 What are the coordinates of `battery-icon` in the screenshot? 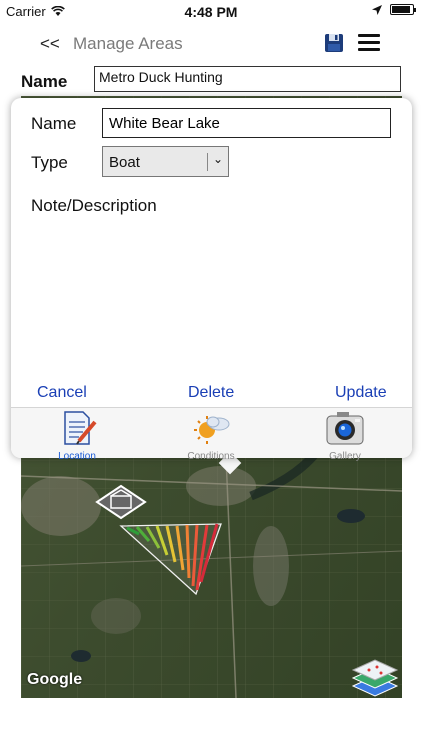 It's located at (403, 9).